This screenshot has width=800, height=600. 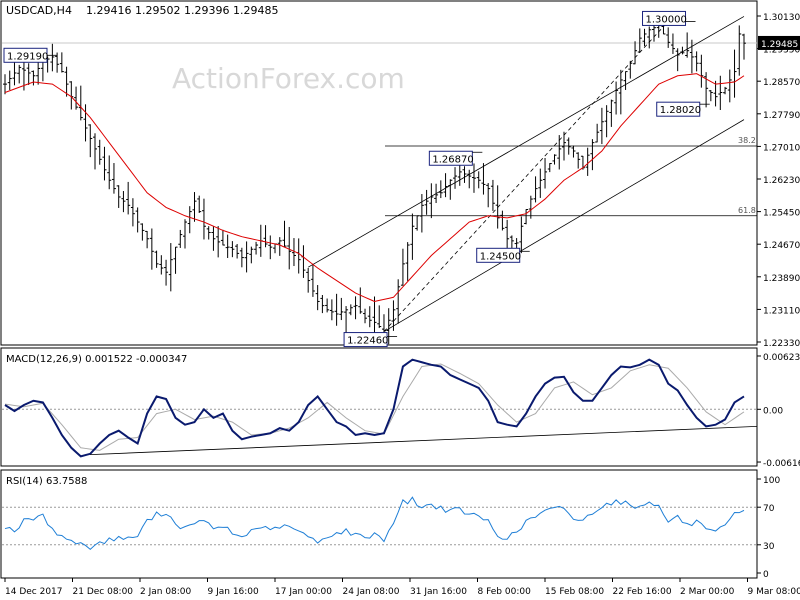 I want to click on x-axis-tick-label: 2 Mar 00:00, so click(x=707, y=592).